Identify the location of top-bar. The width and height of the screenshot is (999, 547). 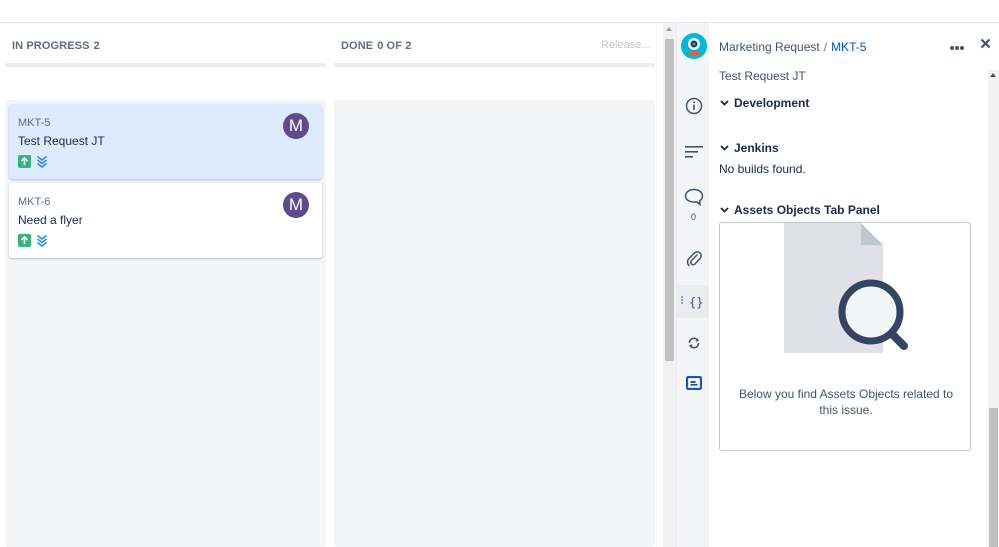
(499, 11).